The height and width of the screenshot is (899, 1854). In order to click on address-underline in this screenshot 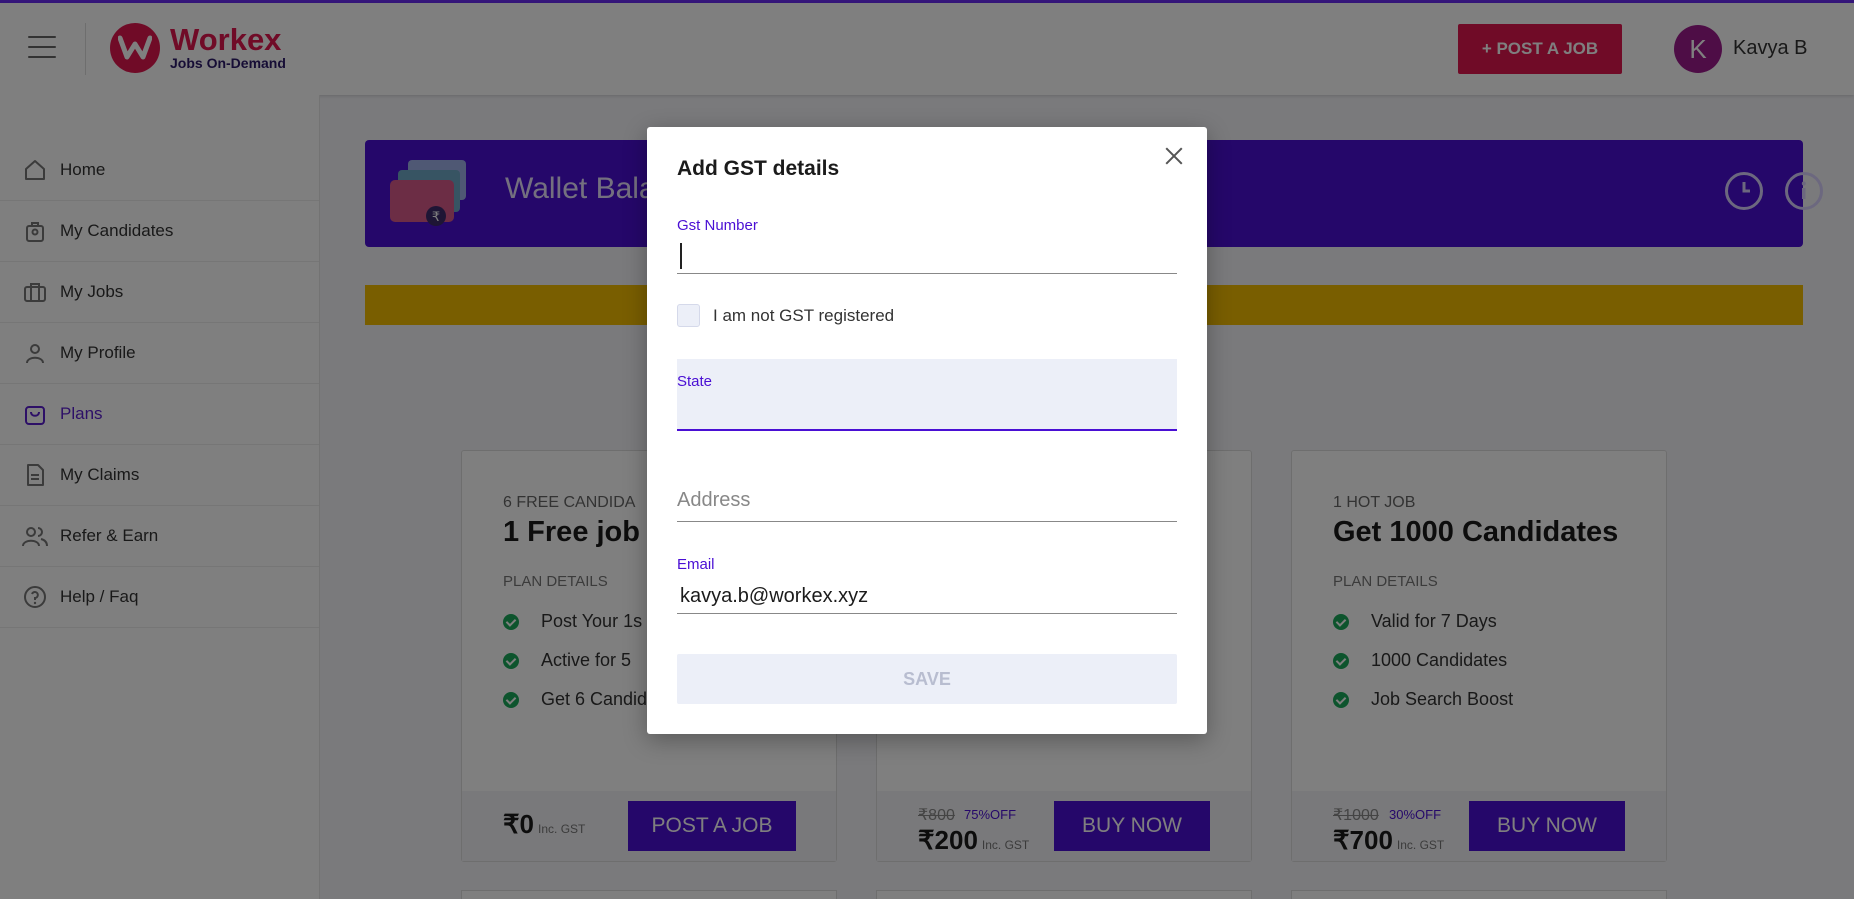, I will do `click(927, 521)`.